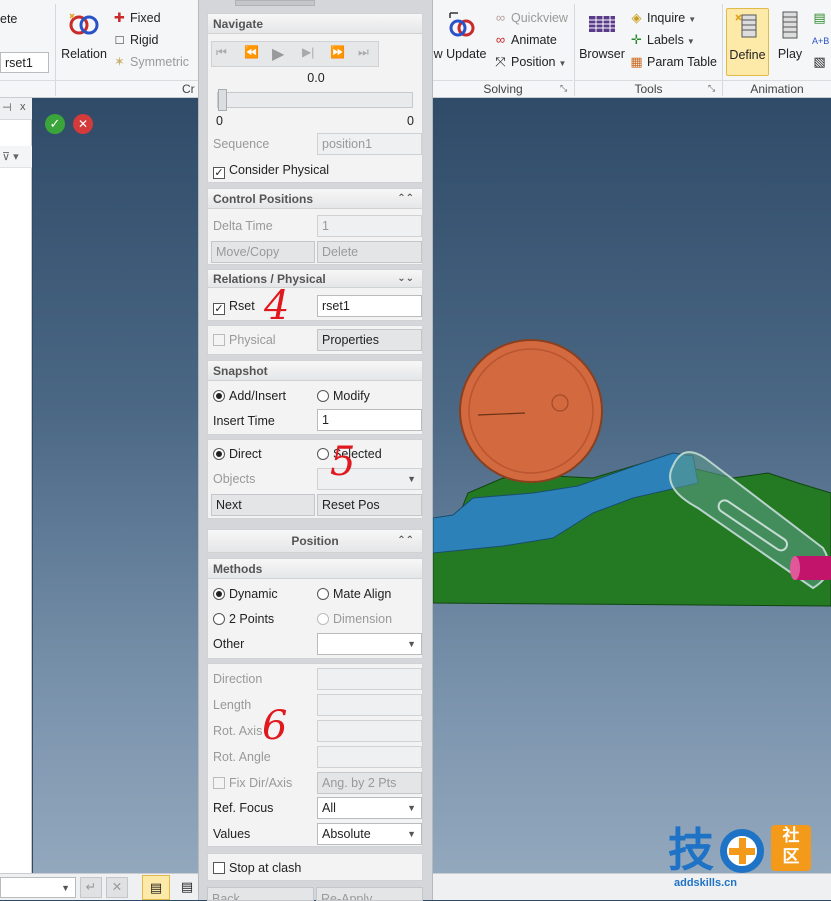 This screenshot has width=831, height=901. What do you see at coordinates (260, 894) in the screenshot?
I see `back-button: Back` at bounding box center [260, 894].